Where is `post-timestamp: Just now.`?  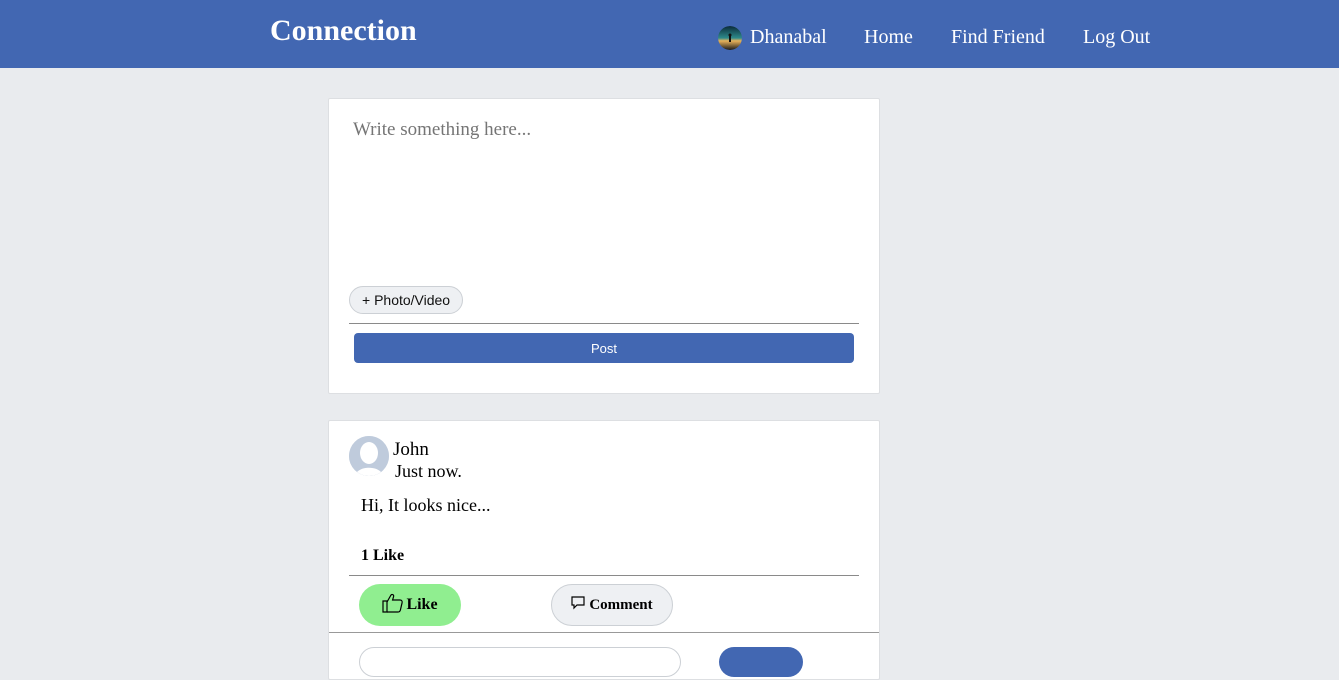 post-timestamp: Just now. is located at coordinates (428, 471).